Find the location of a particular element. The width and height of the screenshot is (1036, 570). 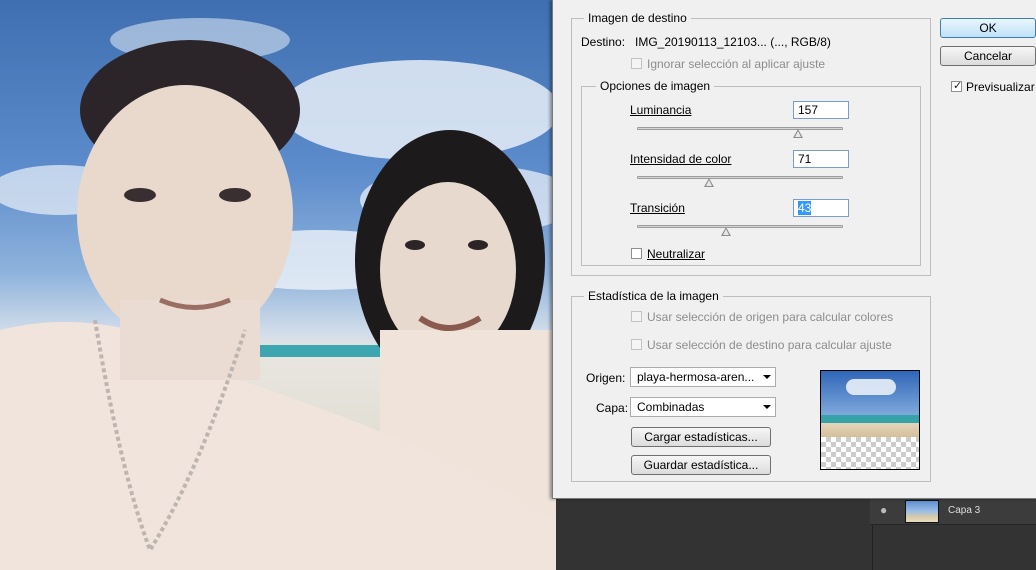

image-options-legend: Opciones de imagen is located at coordinates (655, 86).